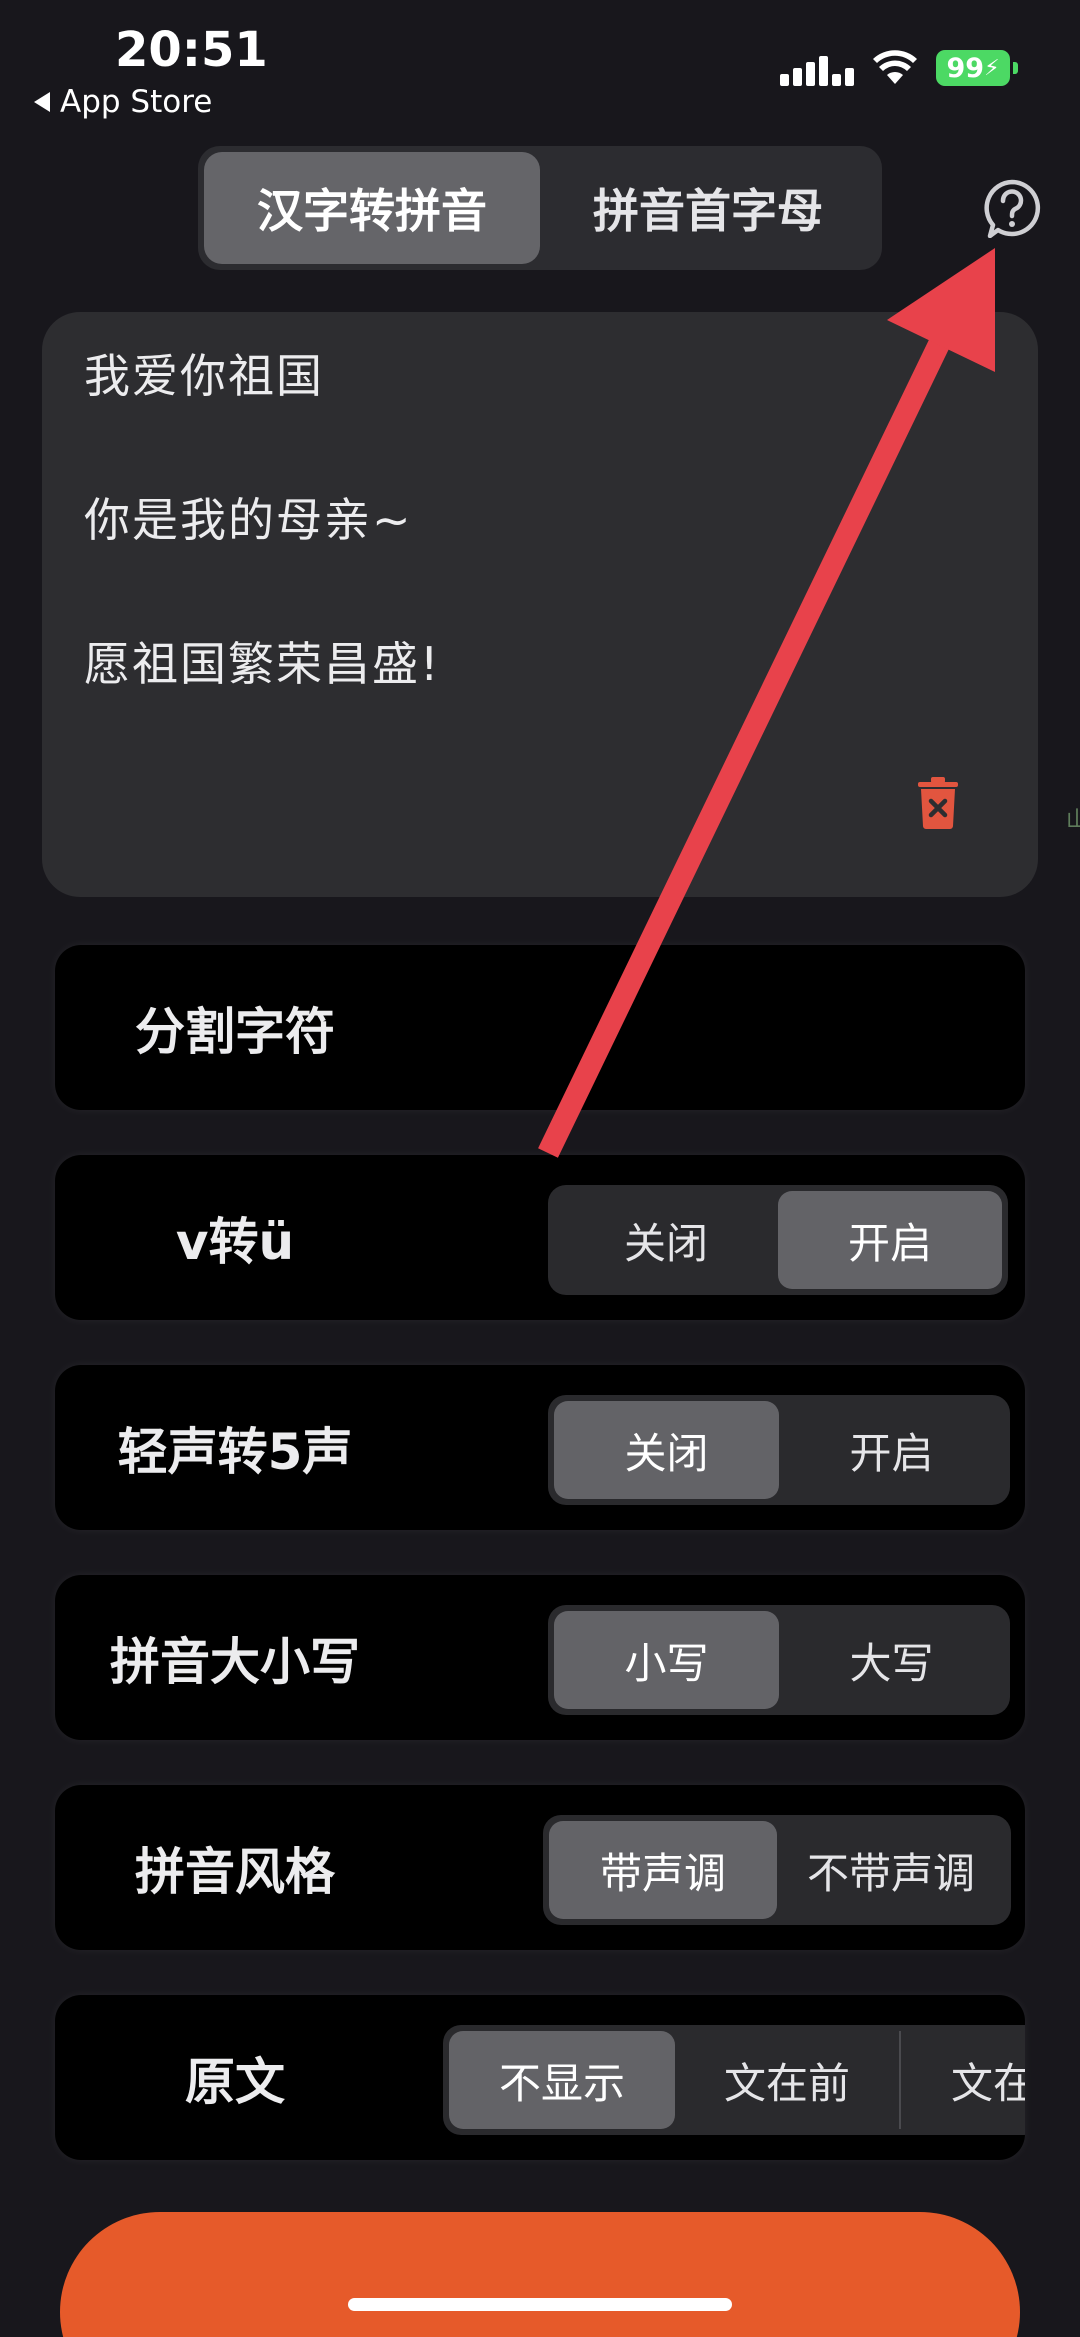 The height and width of the screenshot is (2337, 1080). What do you see at coordinates (235, 1241) in the screenshot?
I see `v-to-u-label: v转ü` at bounding box center [235, 1241].